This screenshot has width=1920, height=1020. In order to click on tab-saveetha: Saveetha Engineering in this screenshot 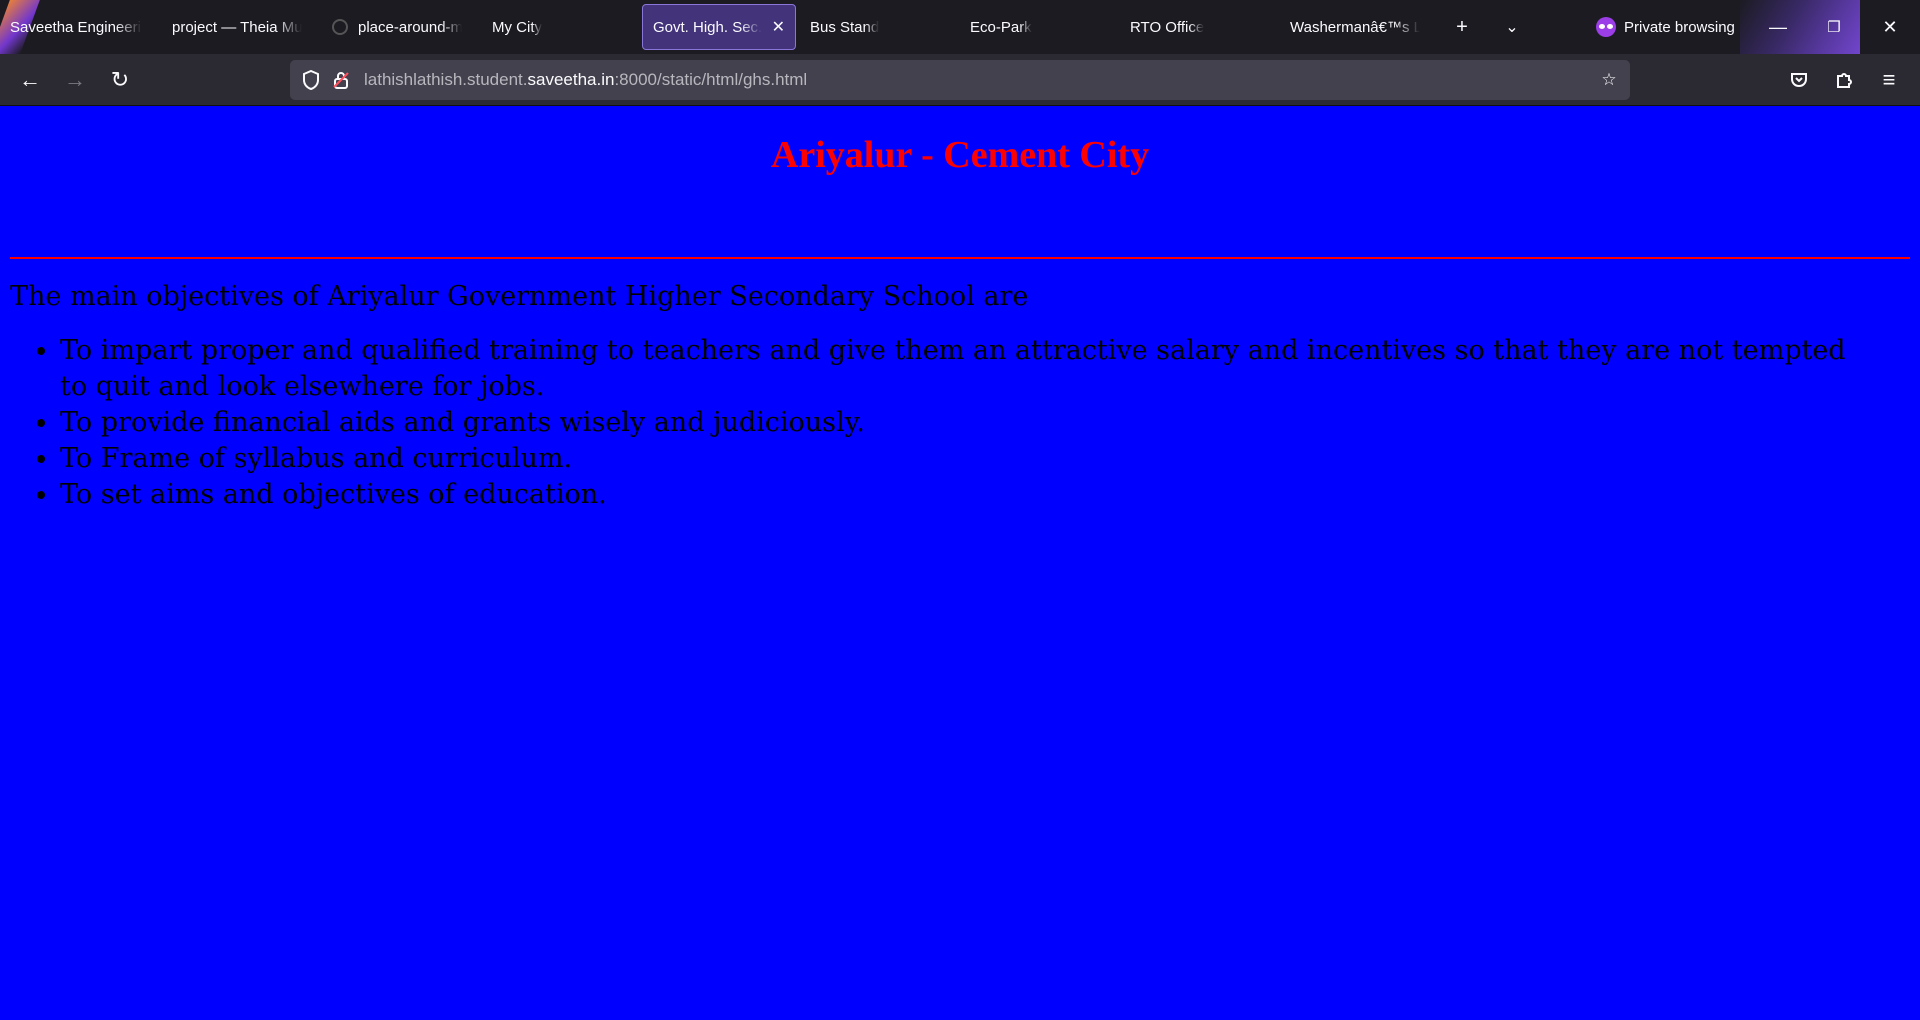, I will do `click(76, 27)`.